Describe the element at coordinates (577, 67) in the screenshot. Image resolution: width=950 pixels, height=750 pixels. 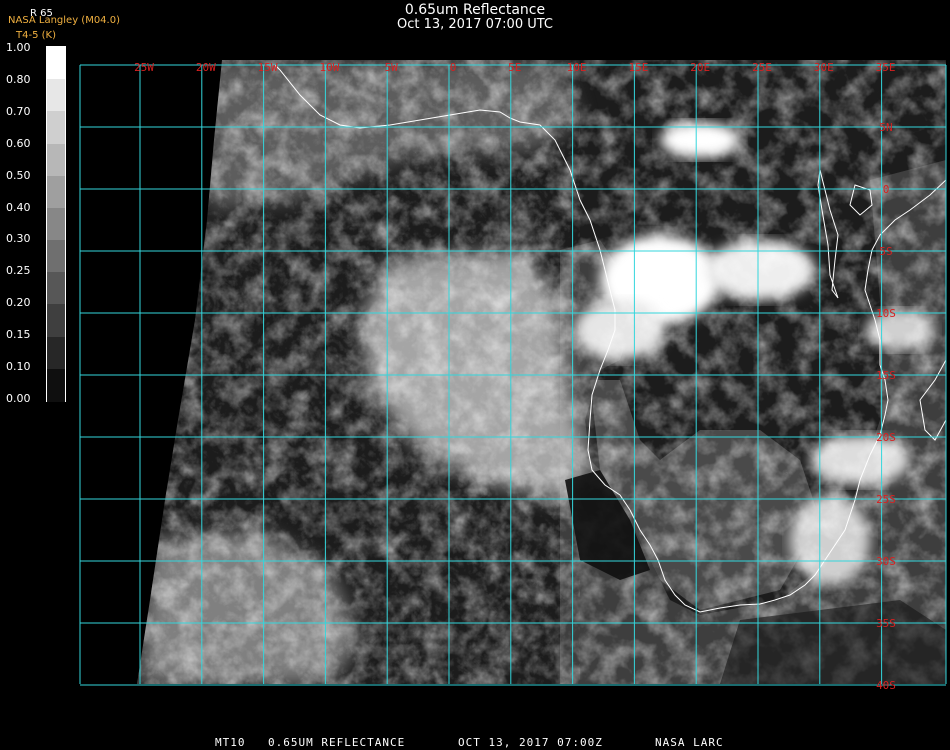
I see `lon-label: 10E` at that location.